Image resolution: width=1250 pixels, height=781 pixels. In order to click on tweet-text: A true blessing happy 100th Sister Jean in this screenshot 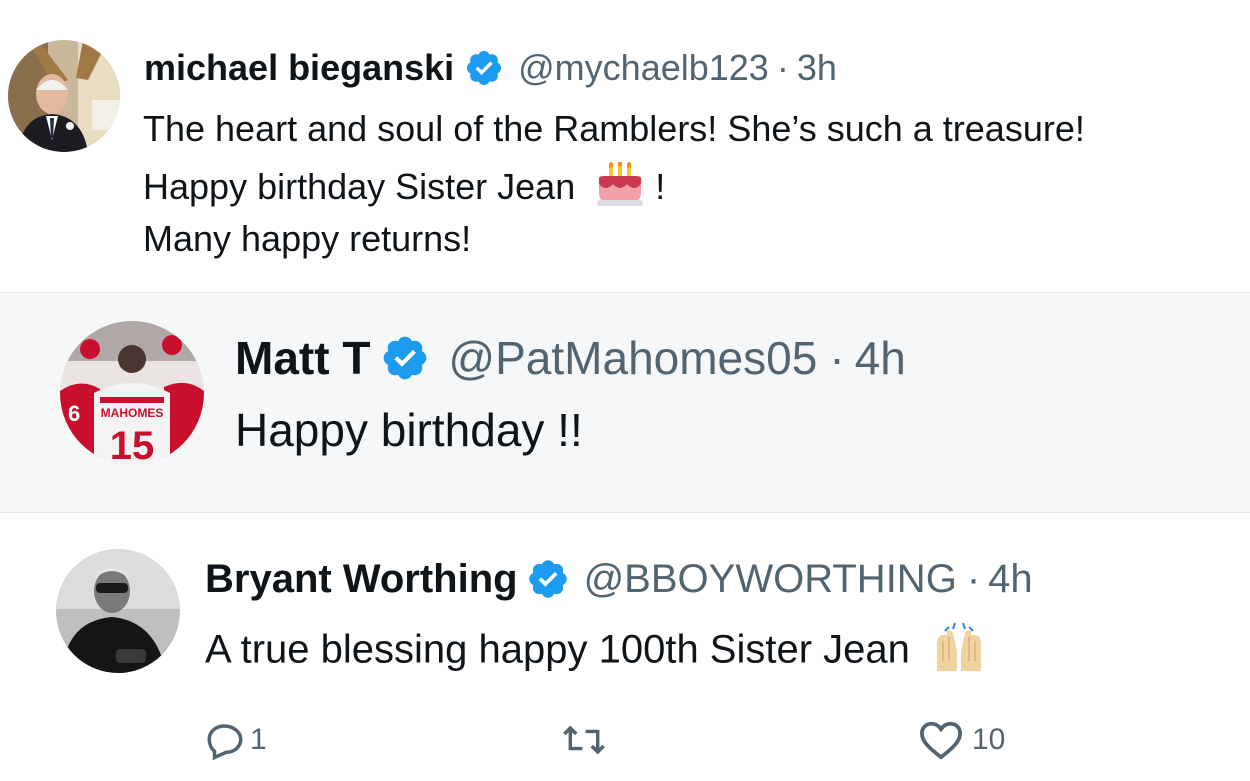, I will do `click(596, 652)`.